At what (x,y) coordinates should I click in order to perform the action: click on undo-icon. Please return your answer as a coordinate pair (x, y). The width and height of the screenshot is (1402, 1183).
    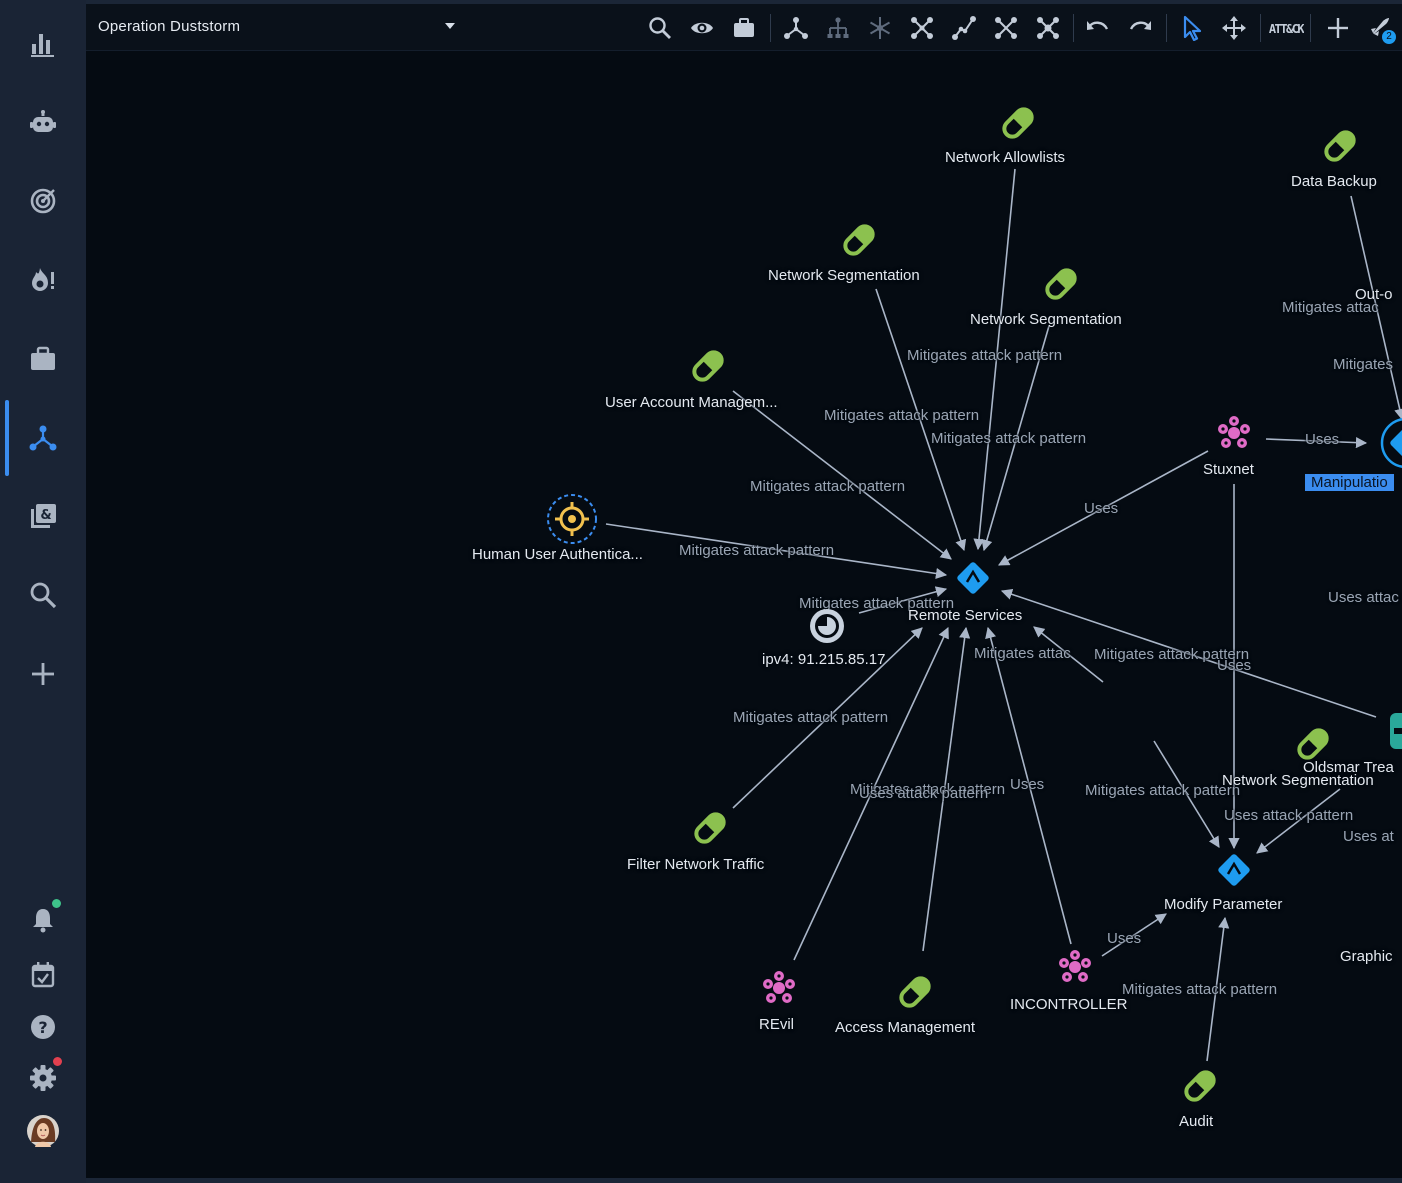
    Looking at the image, I should click on (1098, 25).